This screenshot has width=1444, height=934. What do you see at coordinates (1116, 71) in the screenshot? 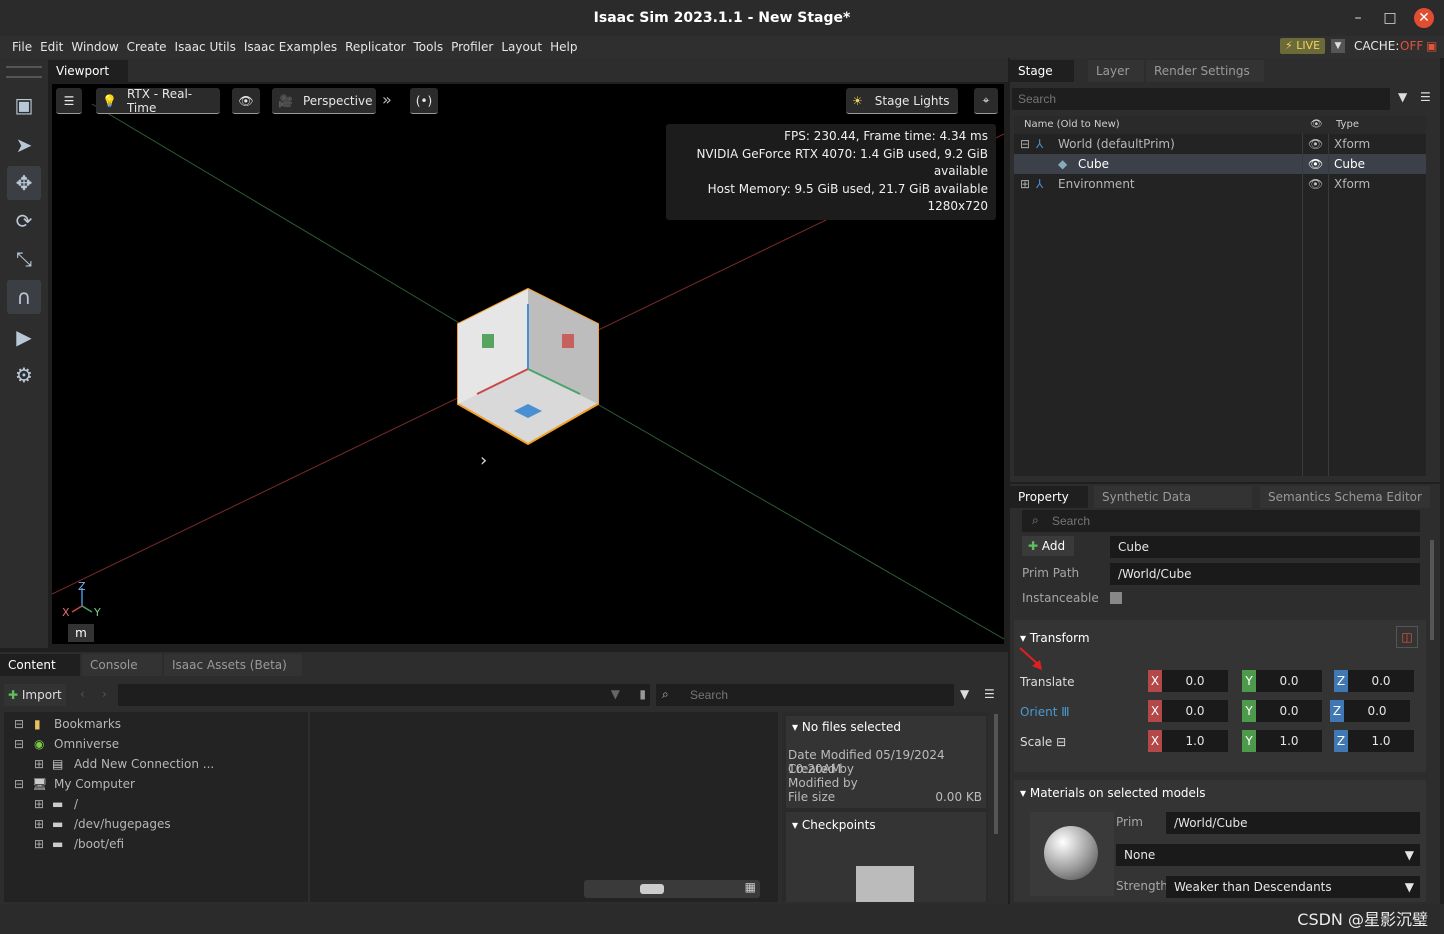
I see `tab-layer: Layer` at bounding box center [1116, 71].